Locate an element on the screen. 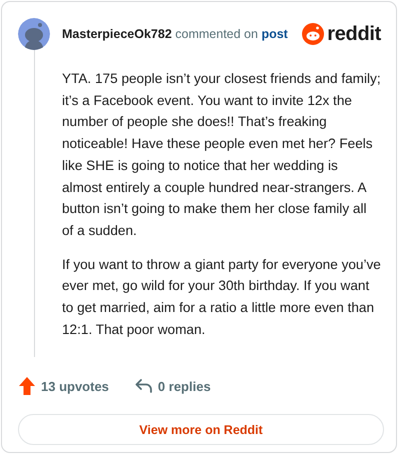 The image size is (400, 456). post-link: post is located at coordinates (274, 34).